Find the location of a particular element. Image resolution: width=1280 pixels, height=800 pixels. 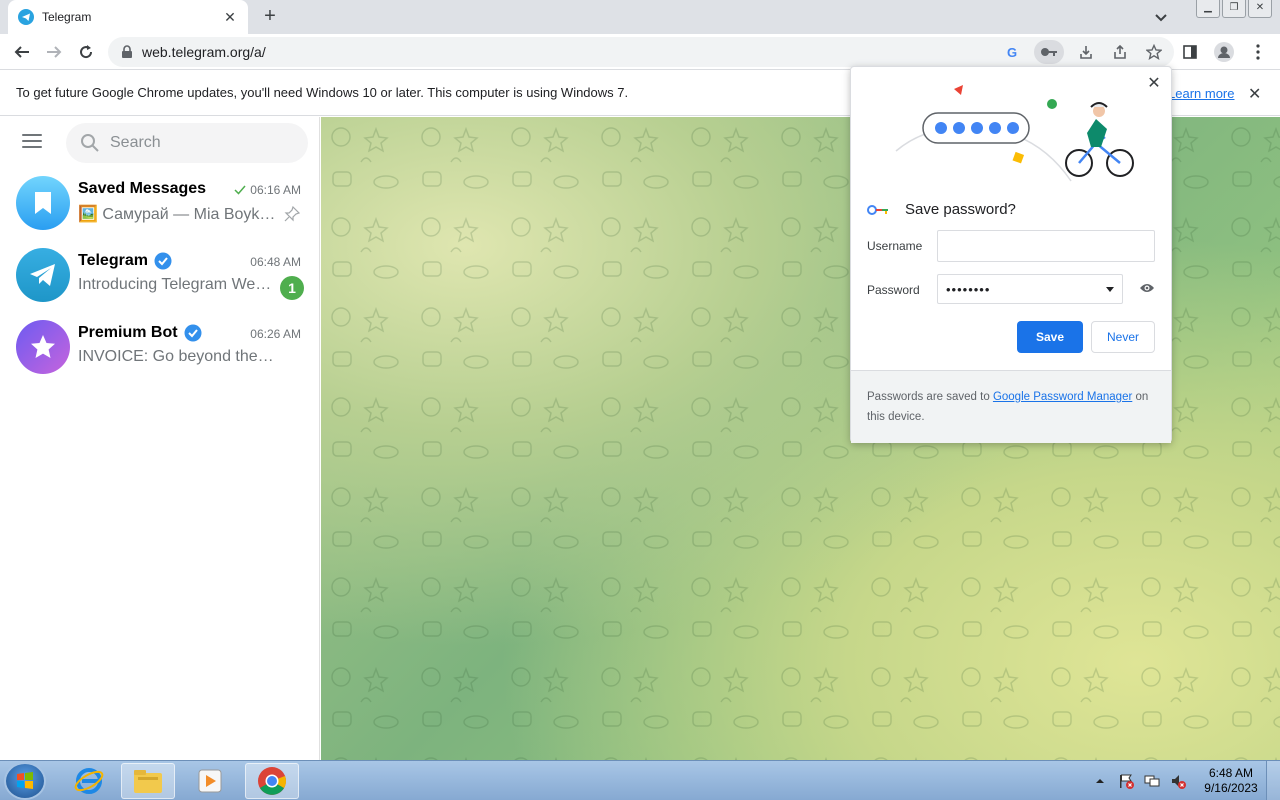

taskbar-clock: 6:48 AM 9/16/2023 is located at coordinates (1231, 781).